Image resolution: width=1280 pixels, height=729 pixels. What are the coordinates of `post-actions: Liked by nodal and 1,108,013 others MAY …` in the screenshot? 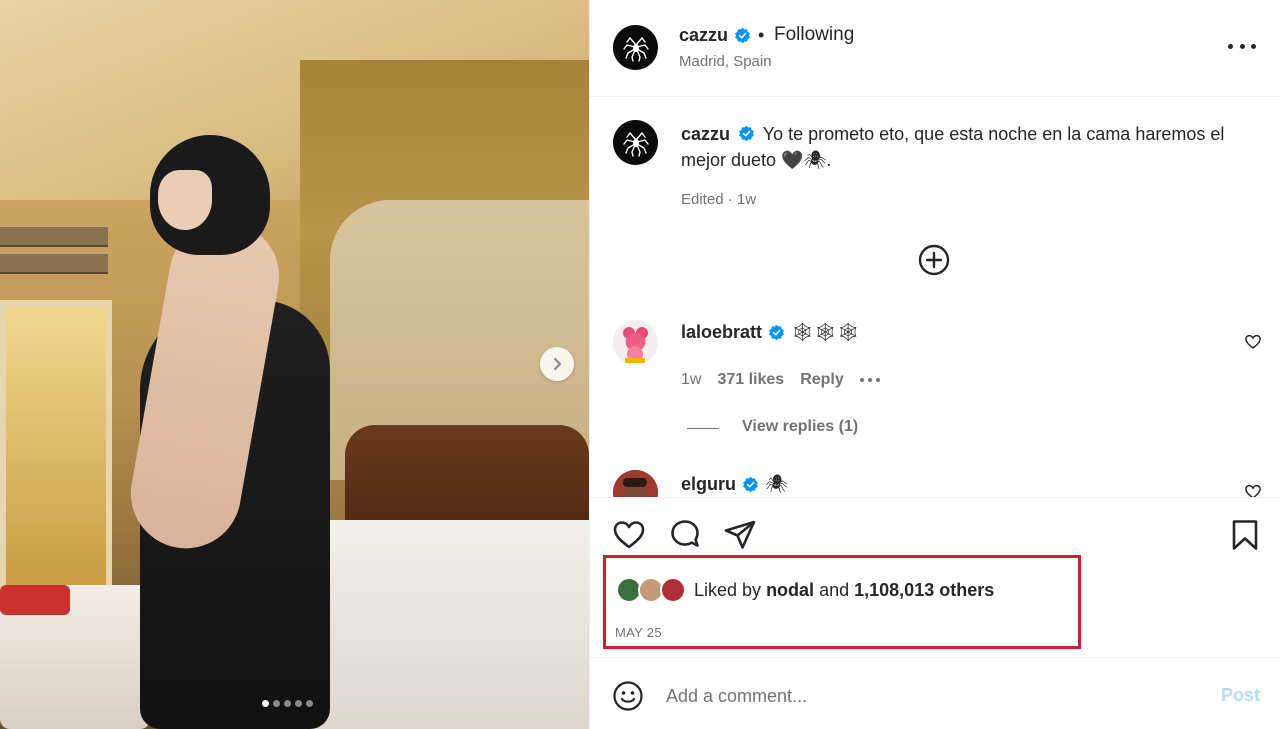 It's located at (935, 577).